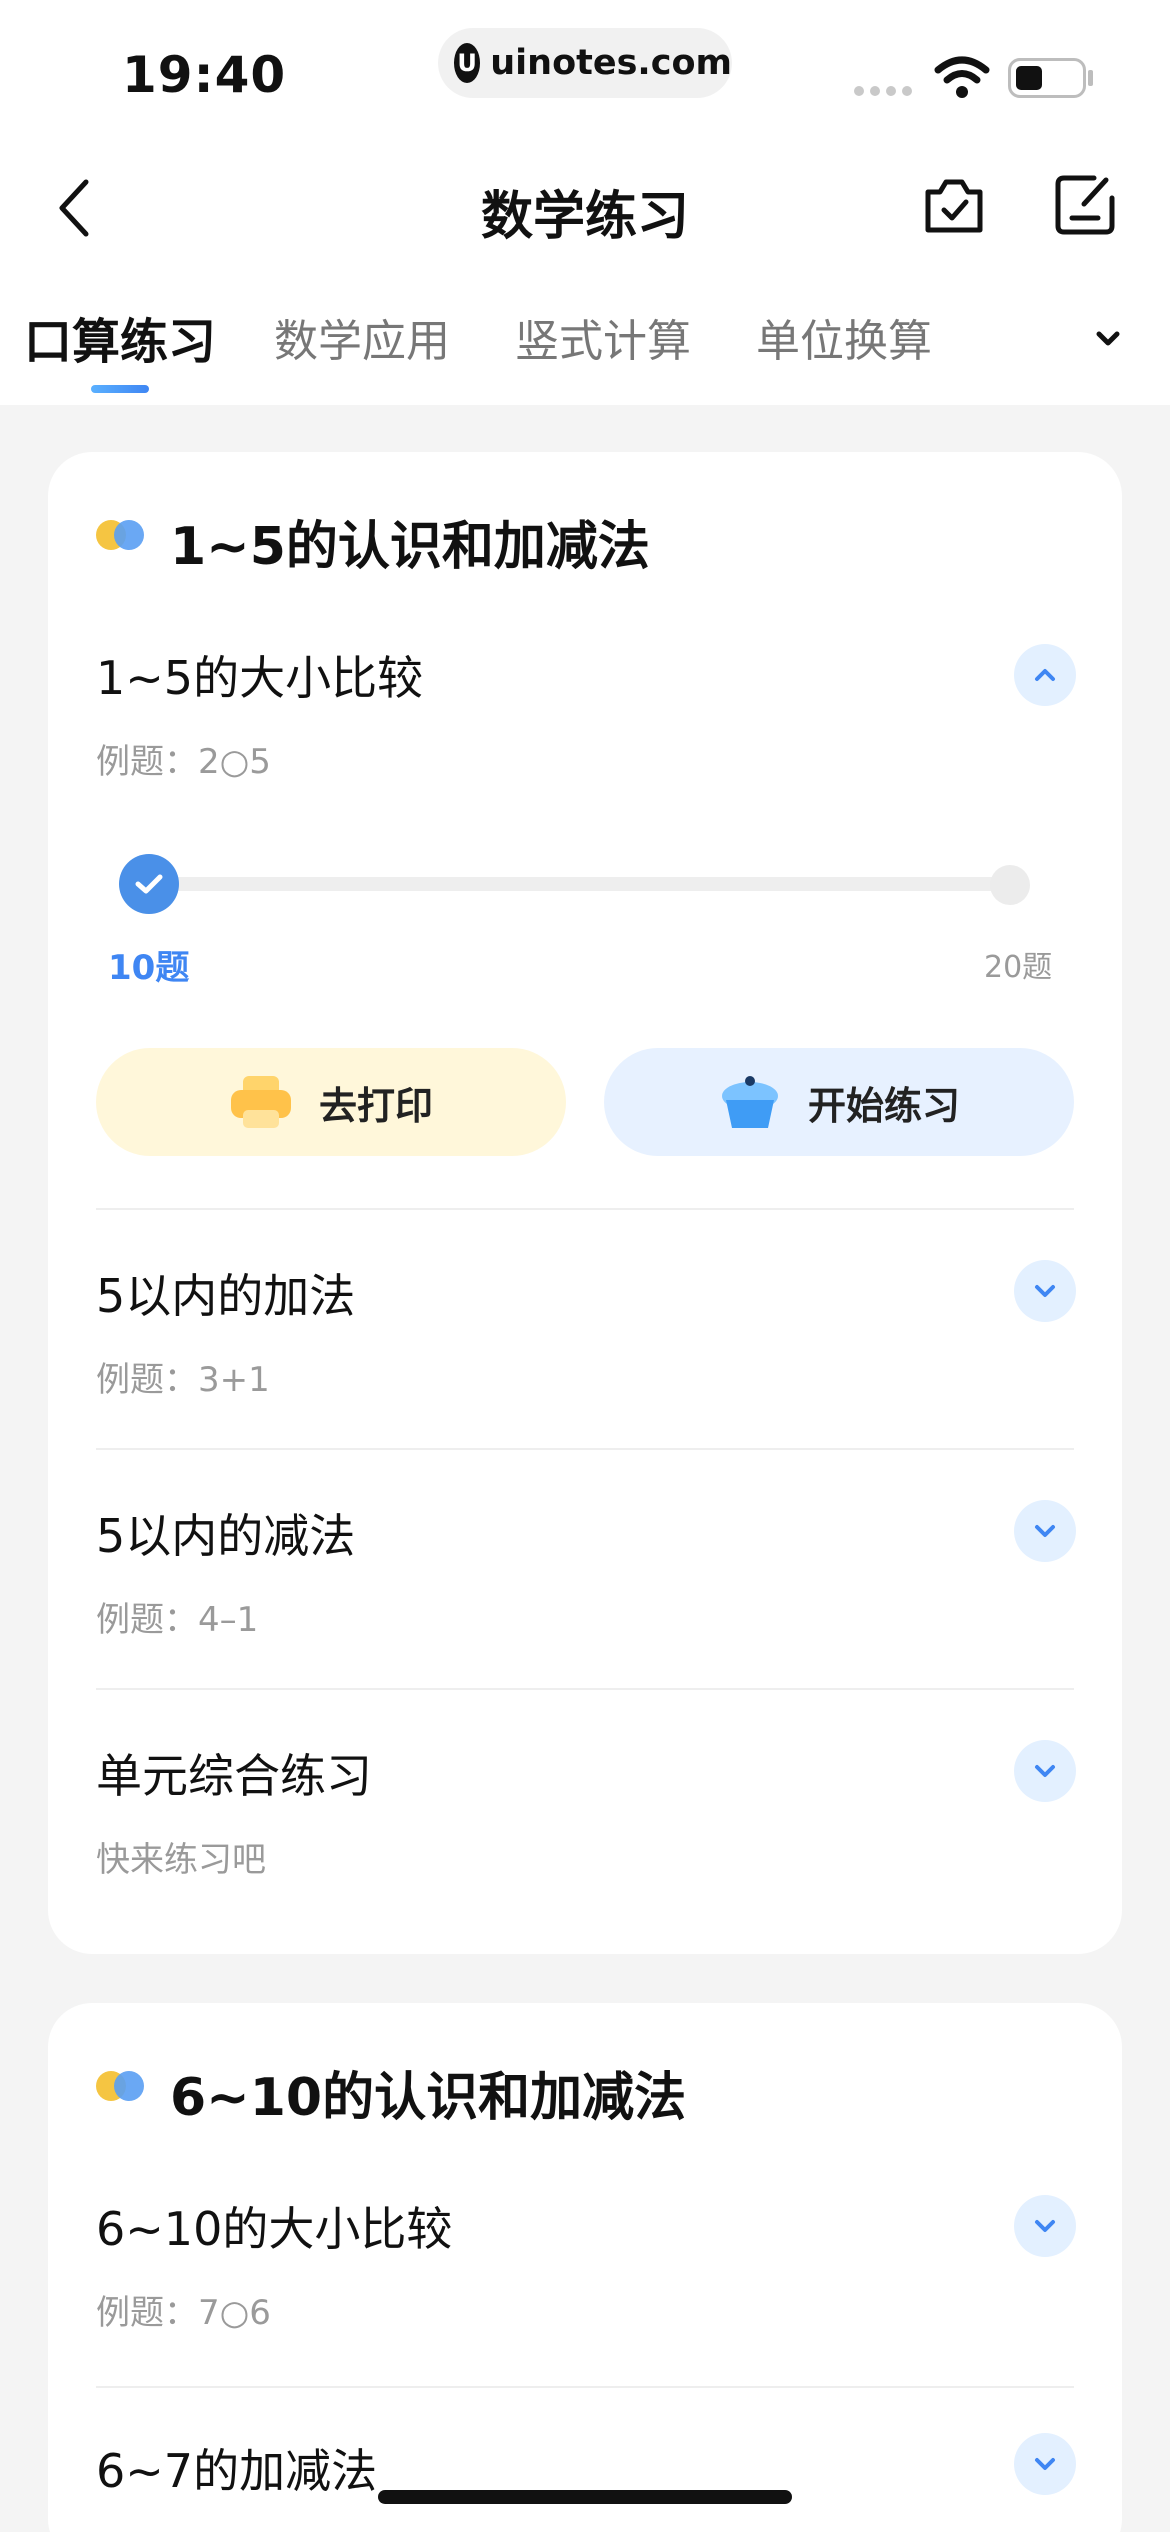 This screenshot has height=2532, width=1170. Describe the element at coordinates (274, 2226) in the screenshot. I see `exercise-title: 6~10的大小比较` at that location.